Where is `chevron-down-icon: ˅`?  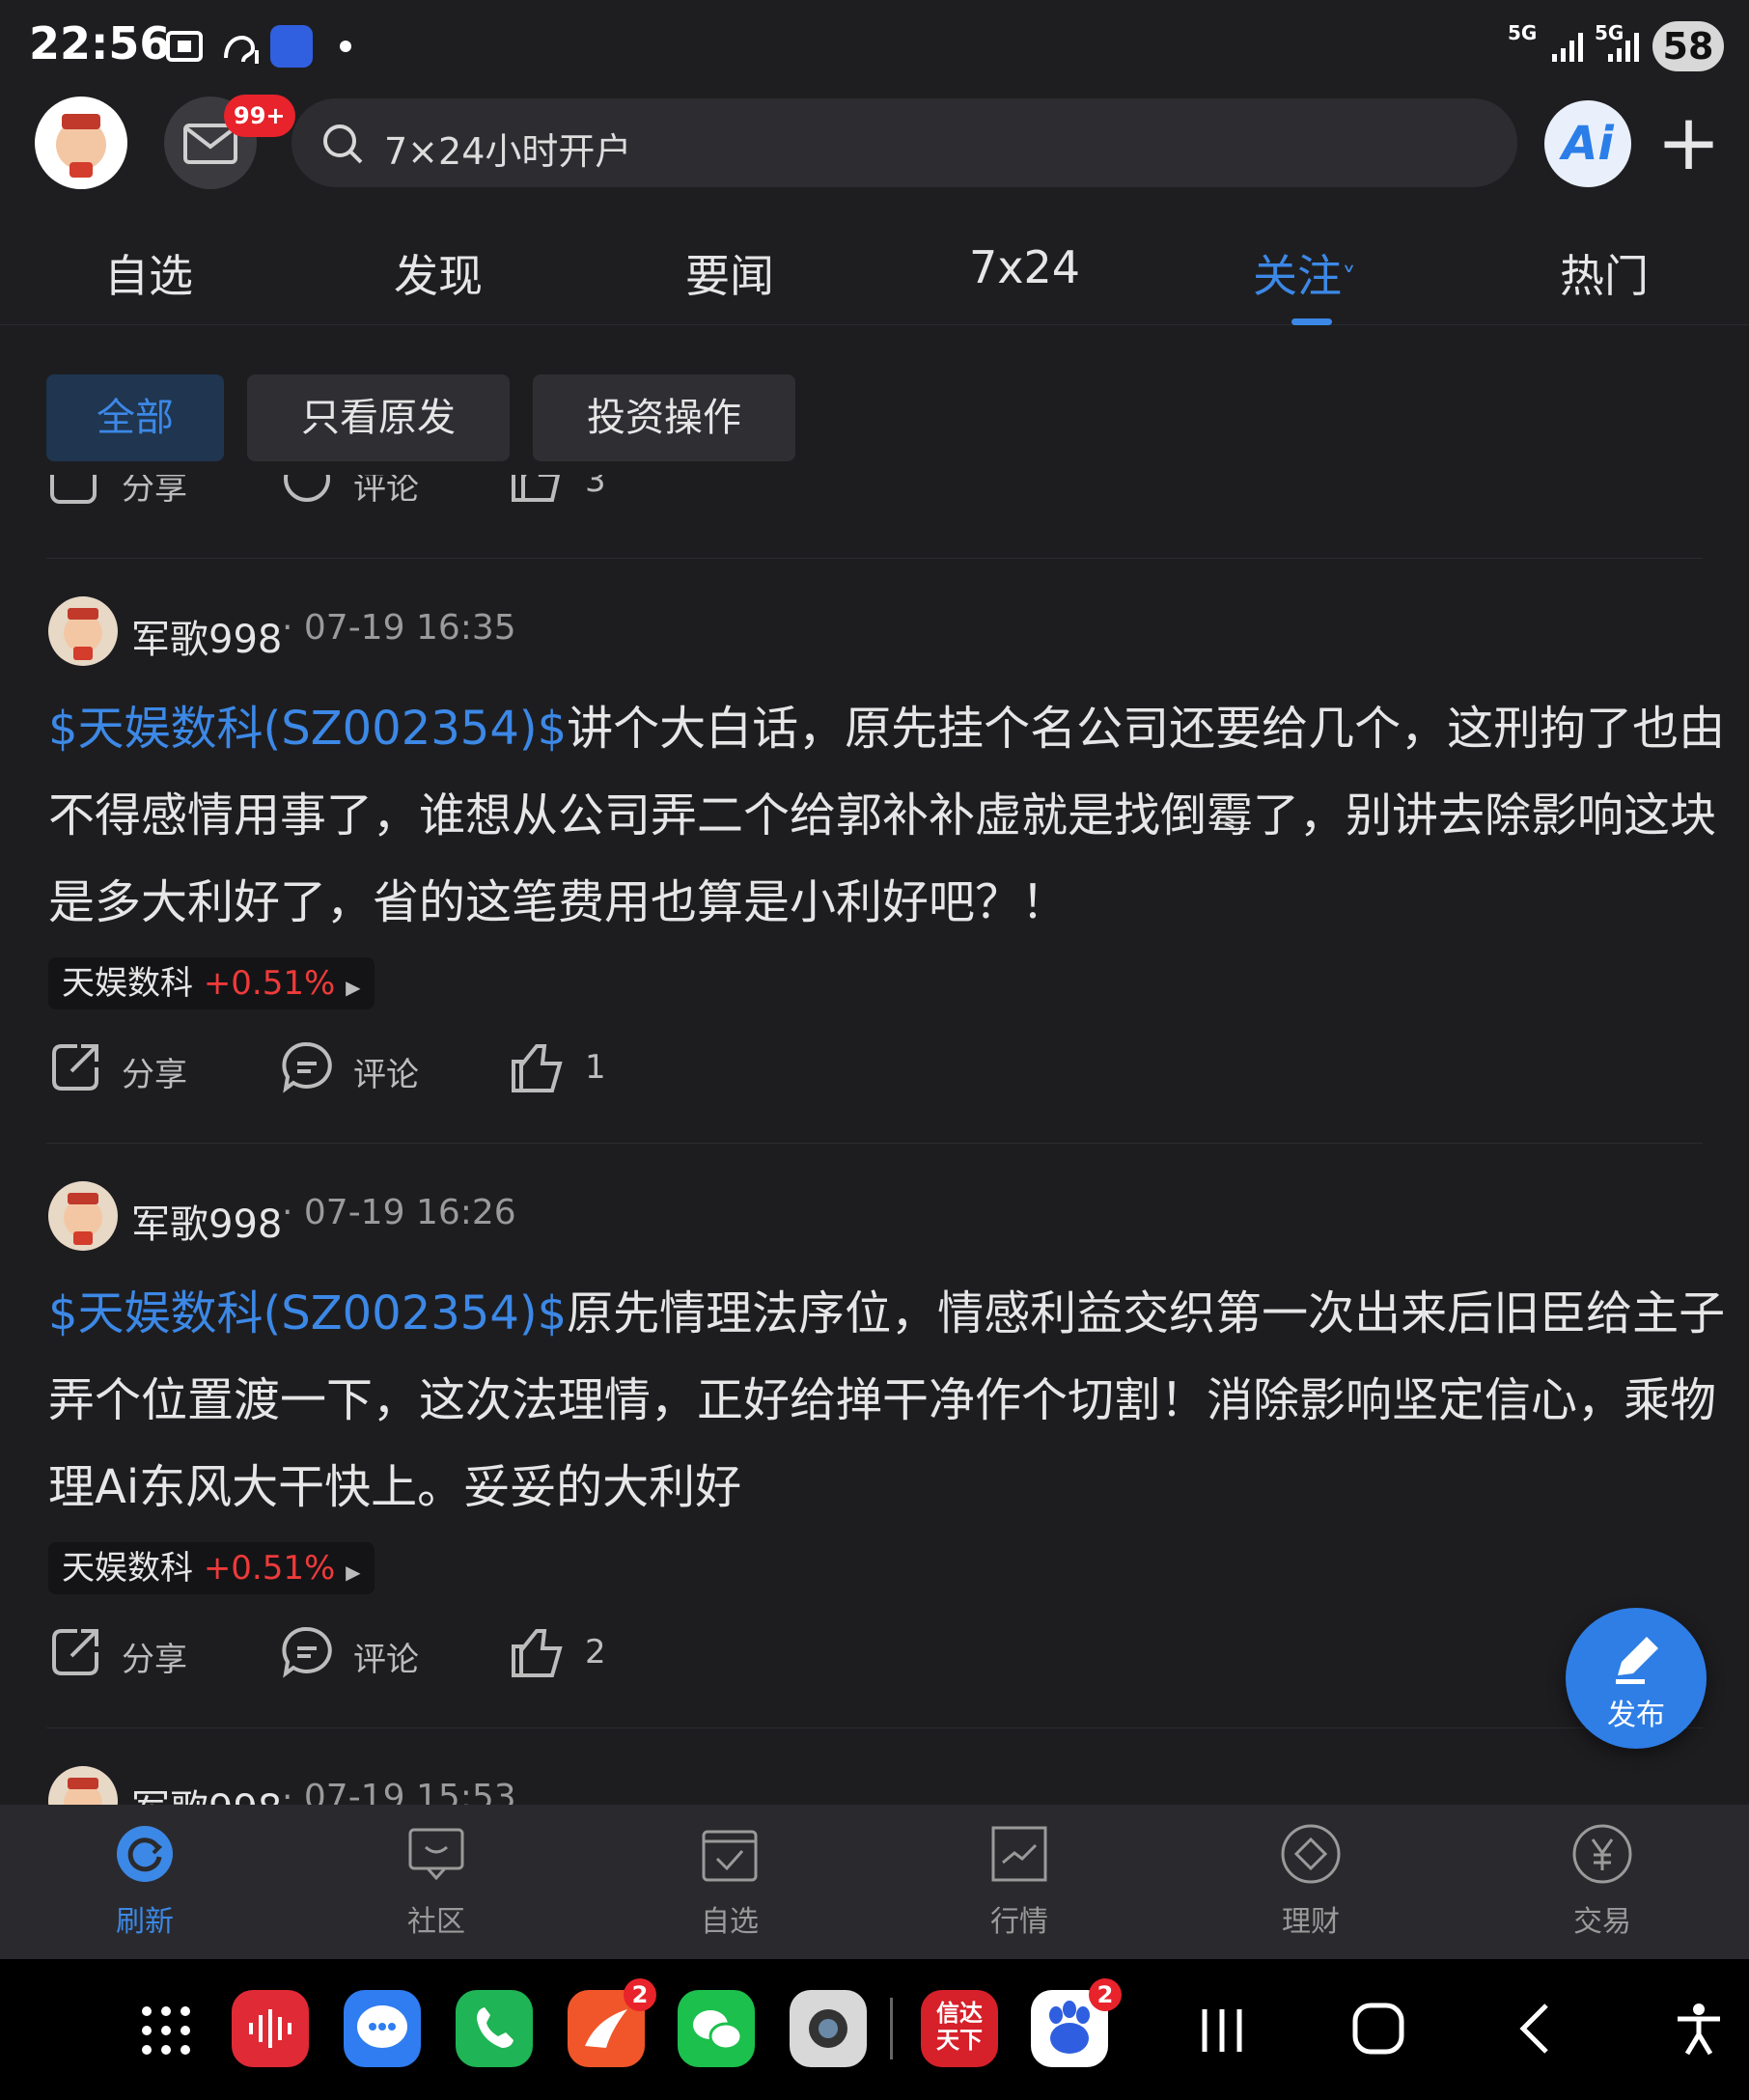
chevron-down-icon: ˅ is located at coordinates (1349, 279).